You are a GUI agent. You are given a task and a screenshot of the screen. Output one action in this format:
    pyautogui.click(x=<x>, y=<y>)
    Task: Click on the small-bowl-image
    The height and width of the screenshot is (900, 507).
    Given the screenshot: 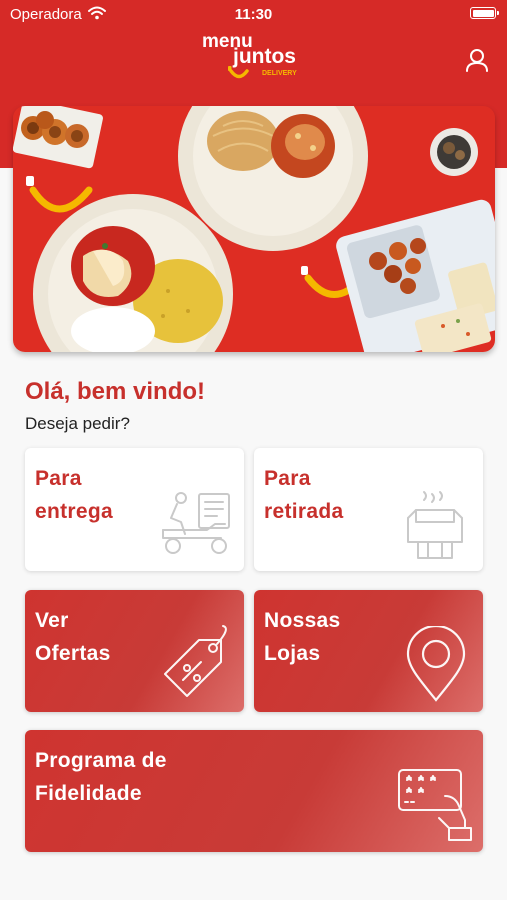 What is the action you would take?
    pyautogui.click(x=454, y=152)
    